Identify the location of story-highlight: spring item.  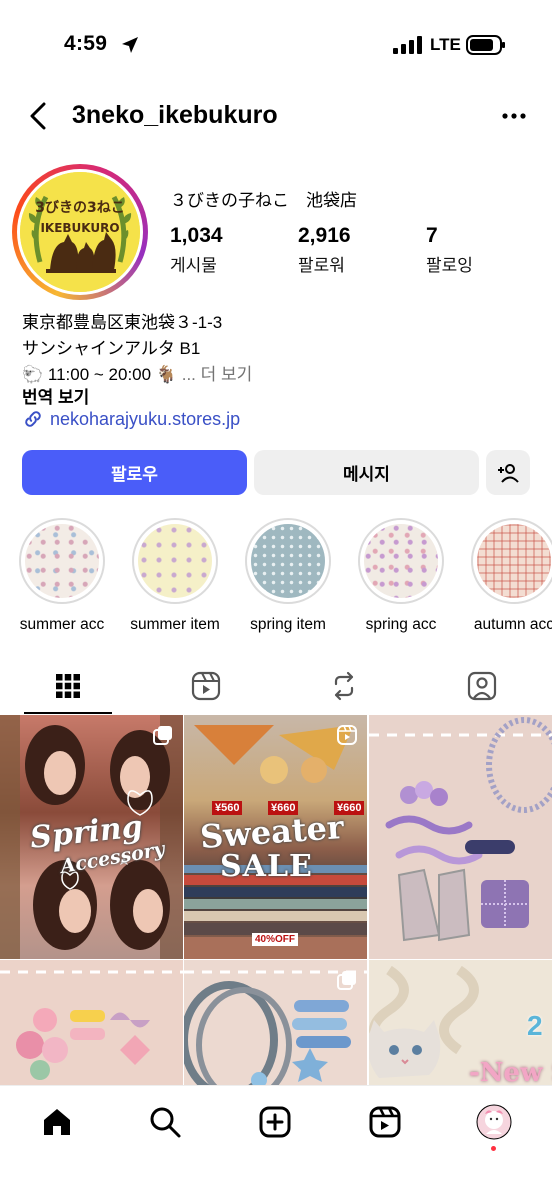
(288, 576).